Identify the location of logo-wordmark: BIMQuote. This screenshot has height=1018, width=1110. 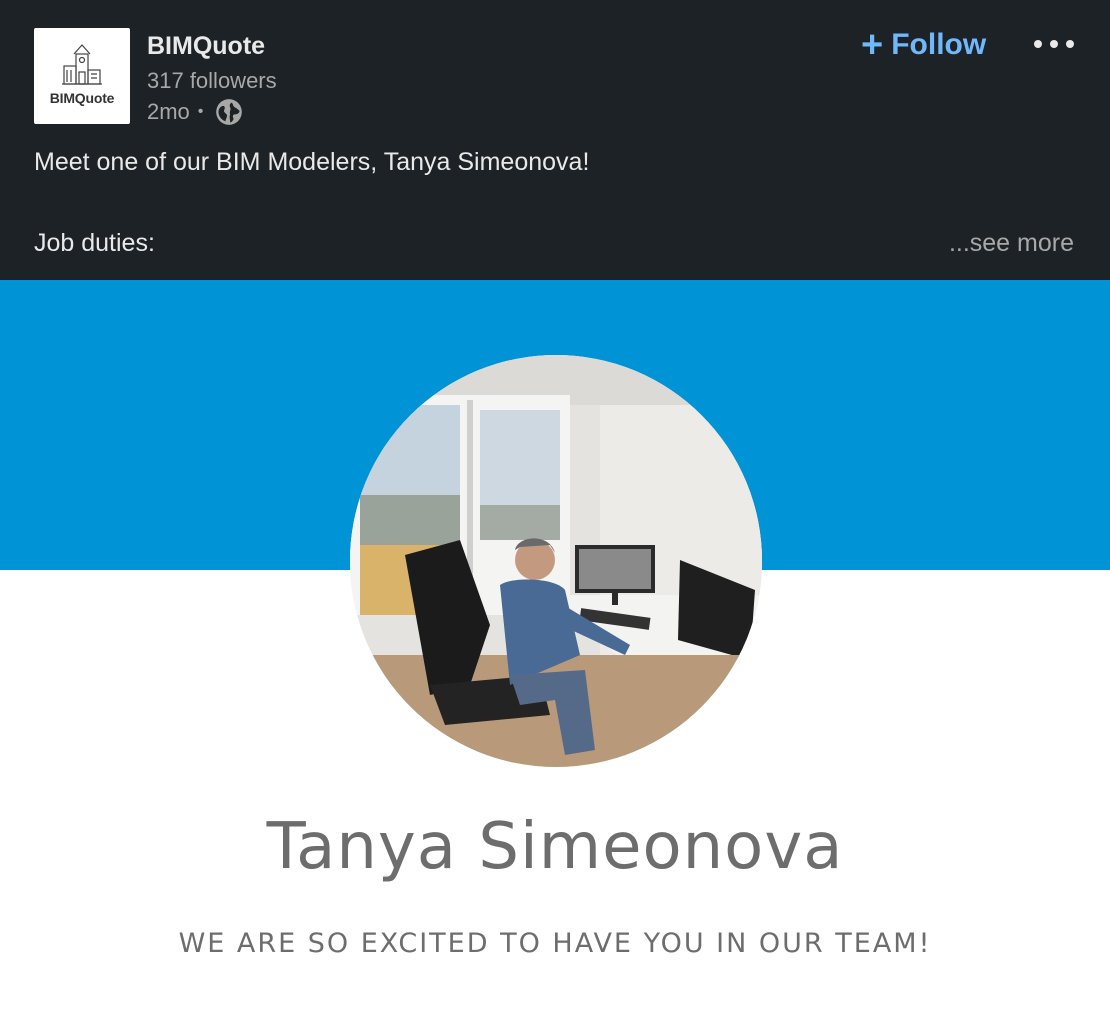
(82, 98).